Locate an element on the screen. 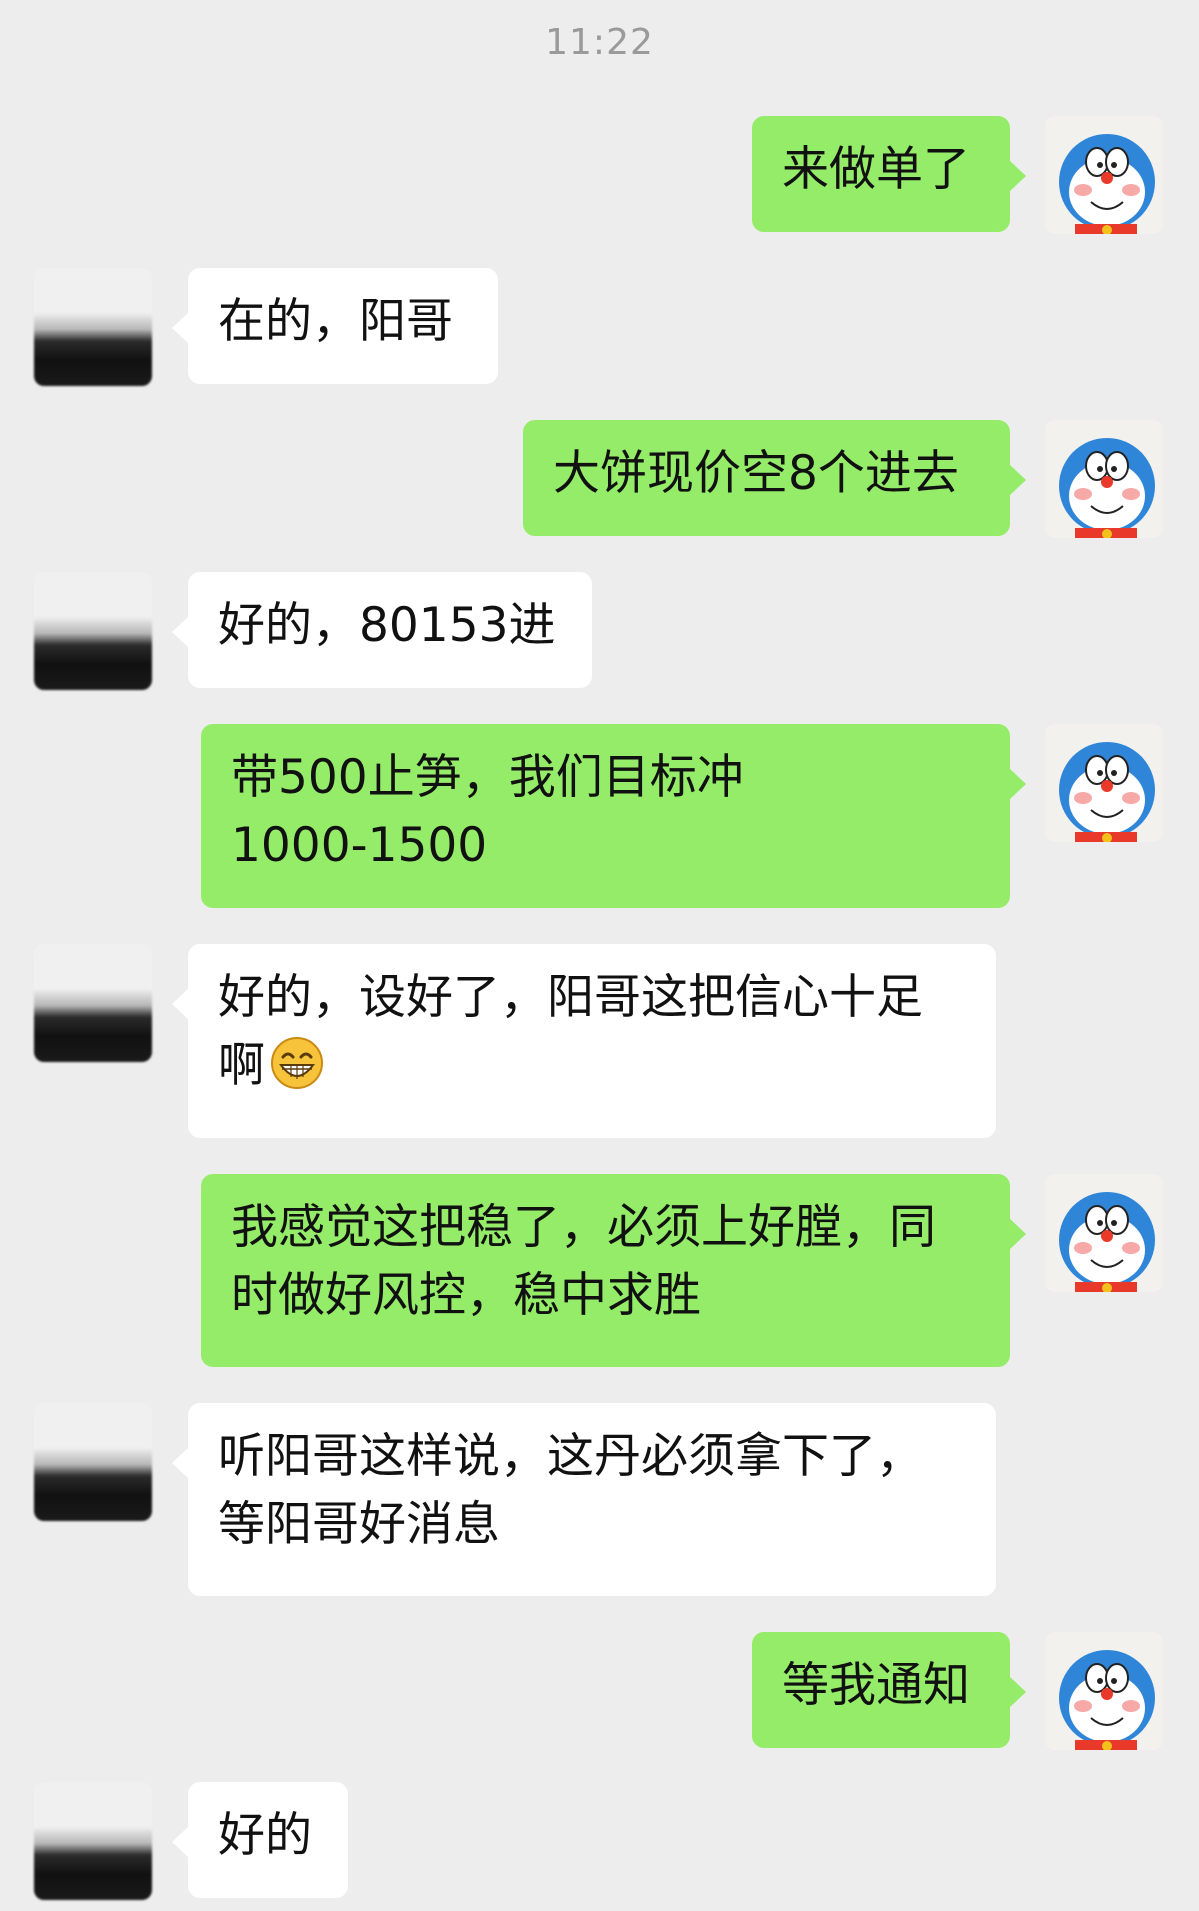 This screenshot has width=1199, height=1911. message-text: 大饼现价空8个进去 is located at coordinates (756, 473).